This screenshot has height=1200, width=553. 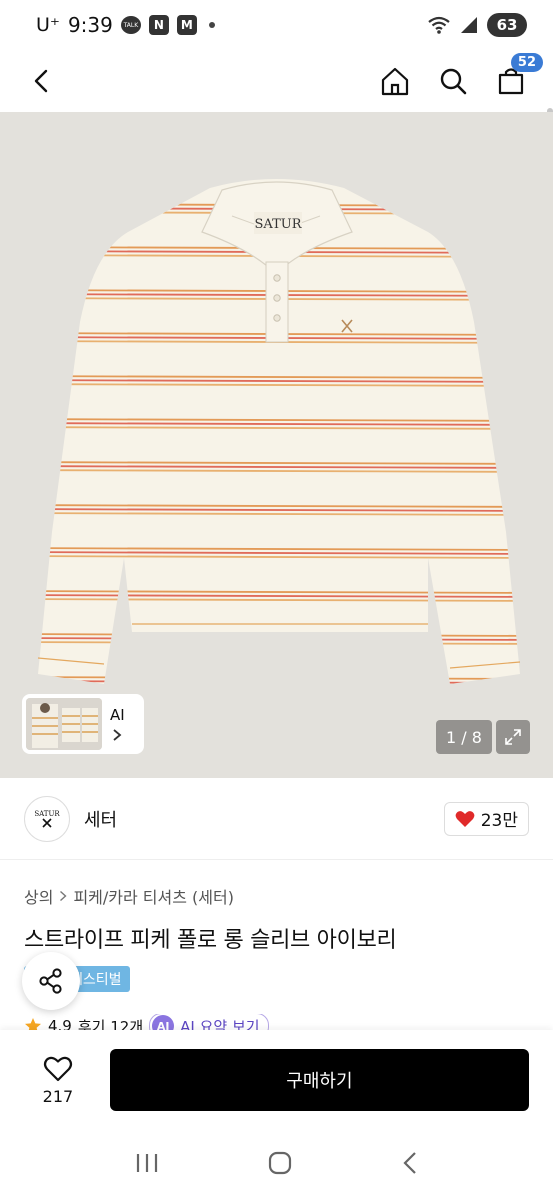 I want to click on brand-logo-text: SATUR, so click(x=47, y=813).